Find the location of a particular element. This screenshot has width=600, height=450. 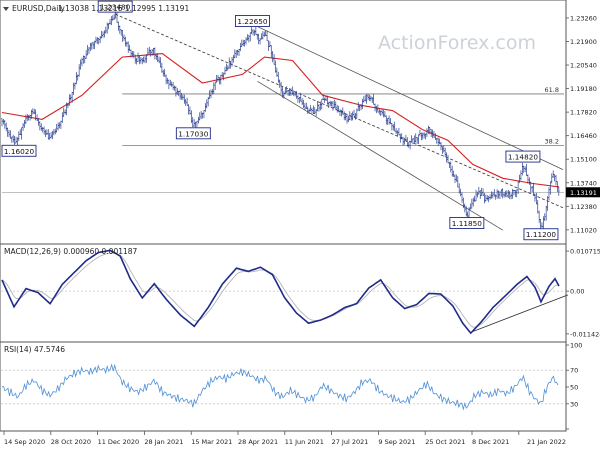

x-tick-label: 14 Sep 2020 is located at coordinates (24, 442).